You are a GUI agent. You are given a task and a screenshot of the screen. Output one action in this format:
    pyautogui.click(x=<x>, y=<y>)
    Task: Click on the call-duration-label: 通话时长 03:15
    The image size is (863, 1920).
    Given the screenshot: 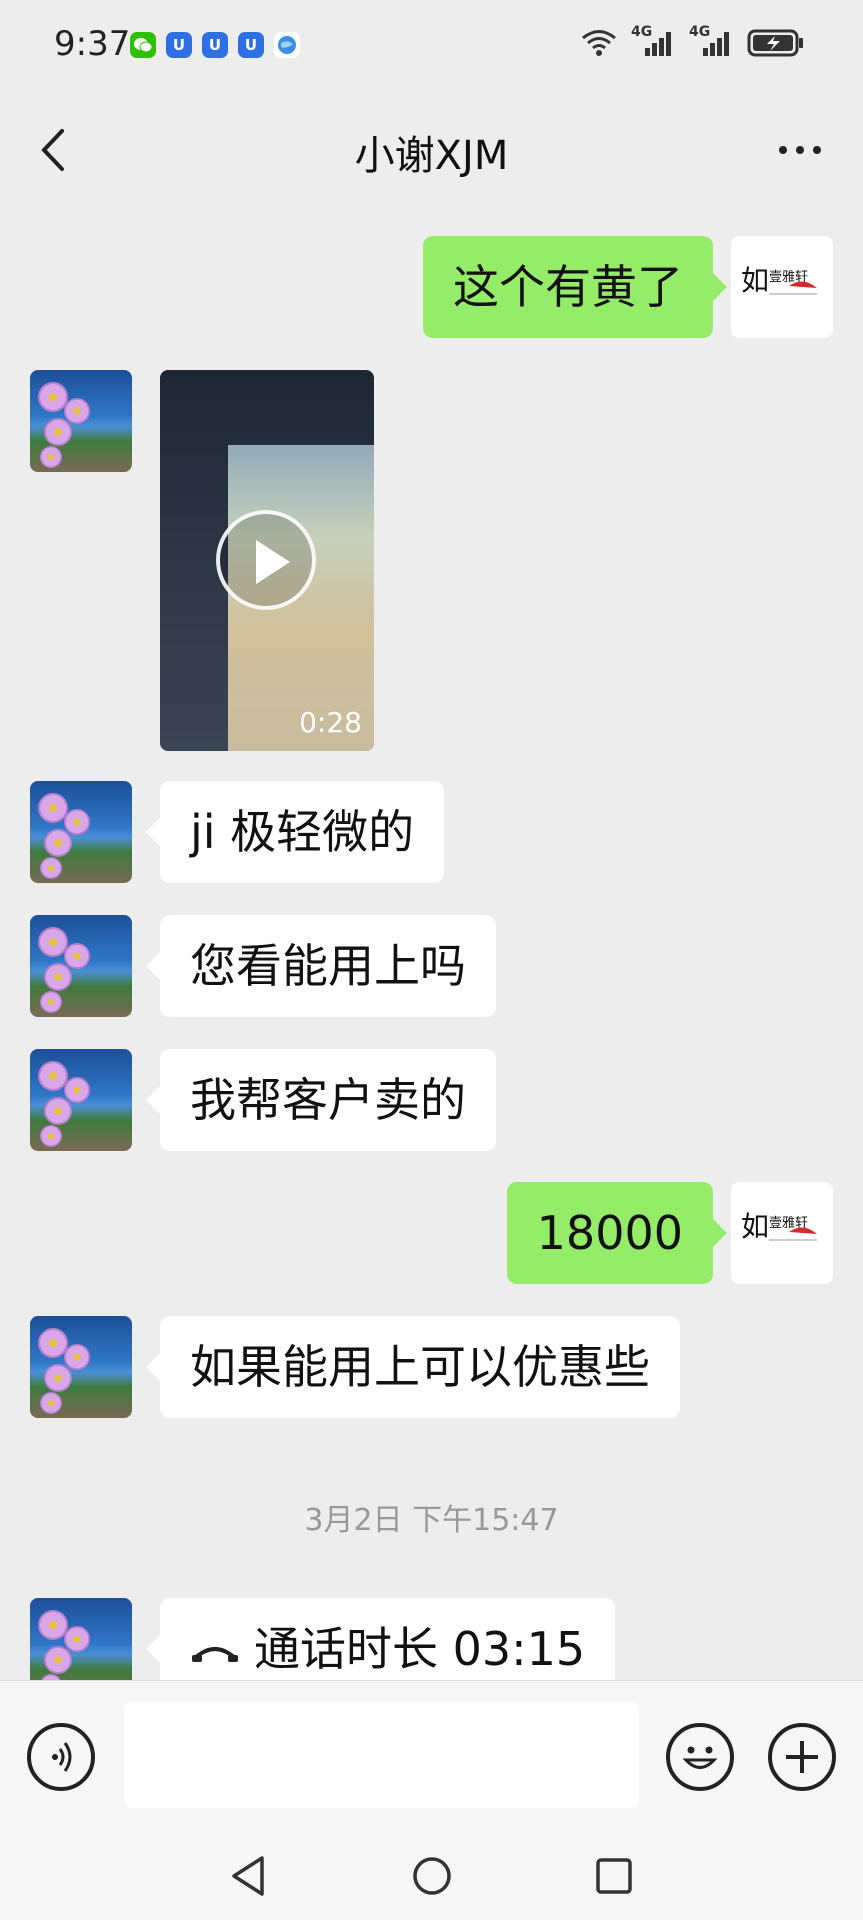 What is the action you would take?
    pyautogui.click(x=420, y=1649)
    